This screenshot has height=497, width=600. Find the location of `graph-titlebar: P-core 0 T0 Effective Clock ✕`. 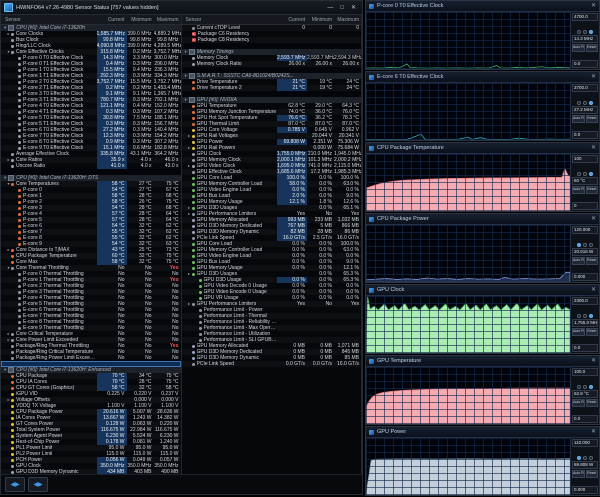

graph-titlebar: P-core 0 T0 Effective Clock ✕ is located at coordinates (482, 6).